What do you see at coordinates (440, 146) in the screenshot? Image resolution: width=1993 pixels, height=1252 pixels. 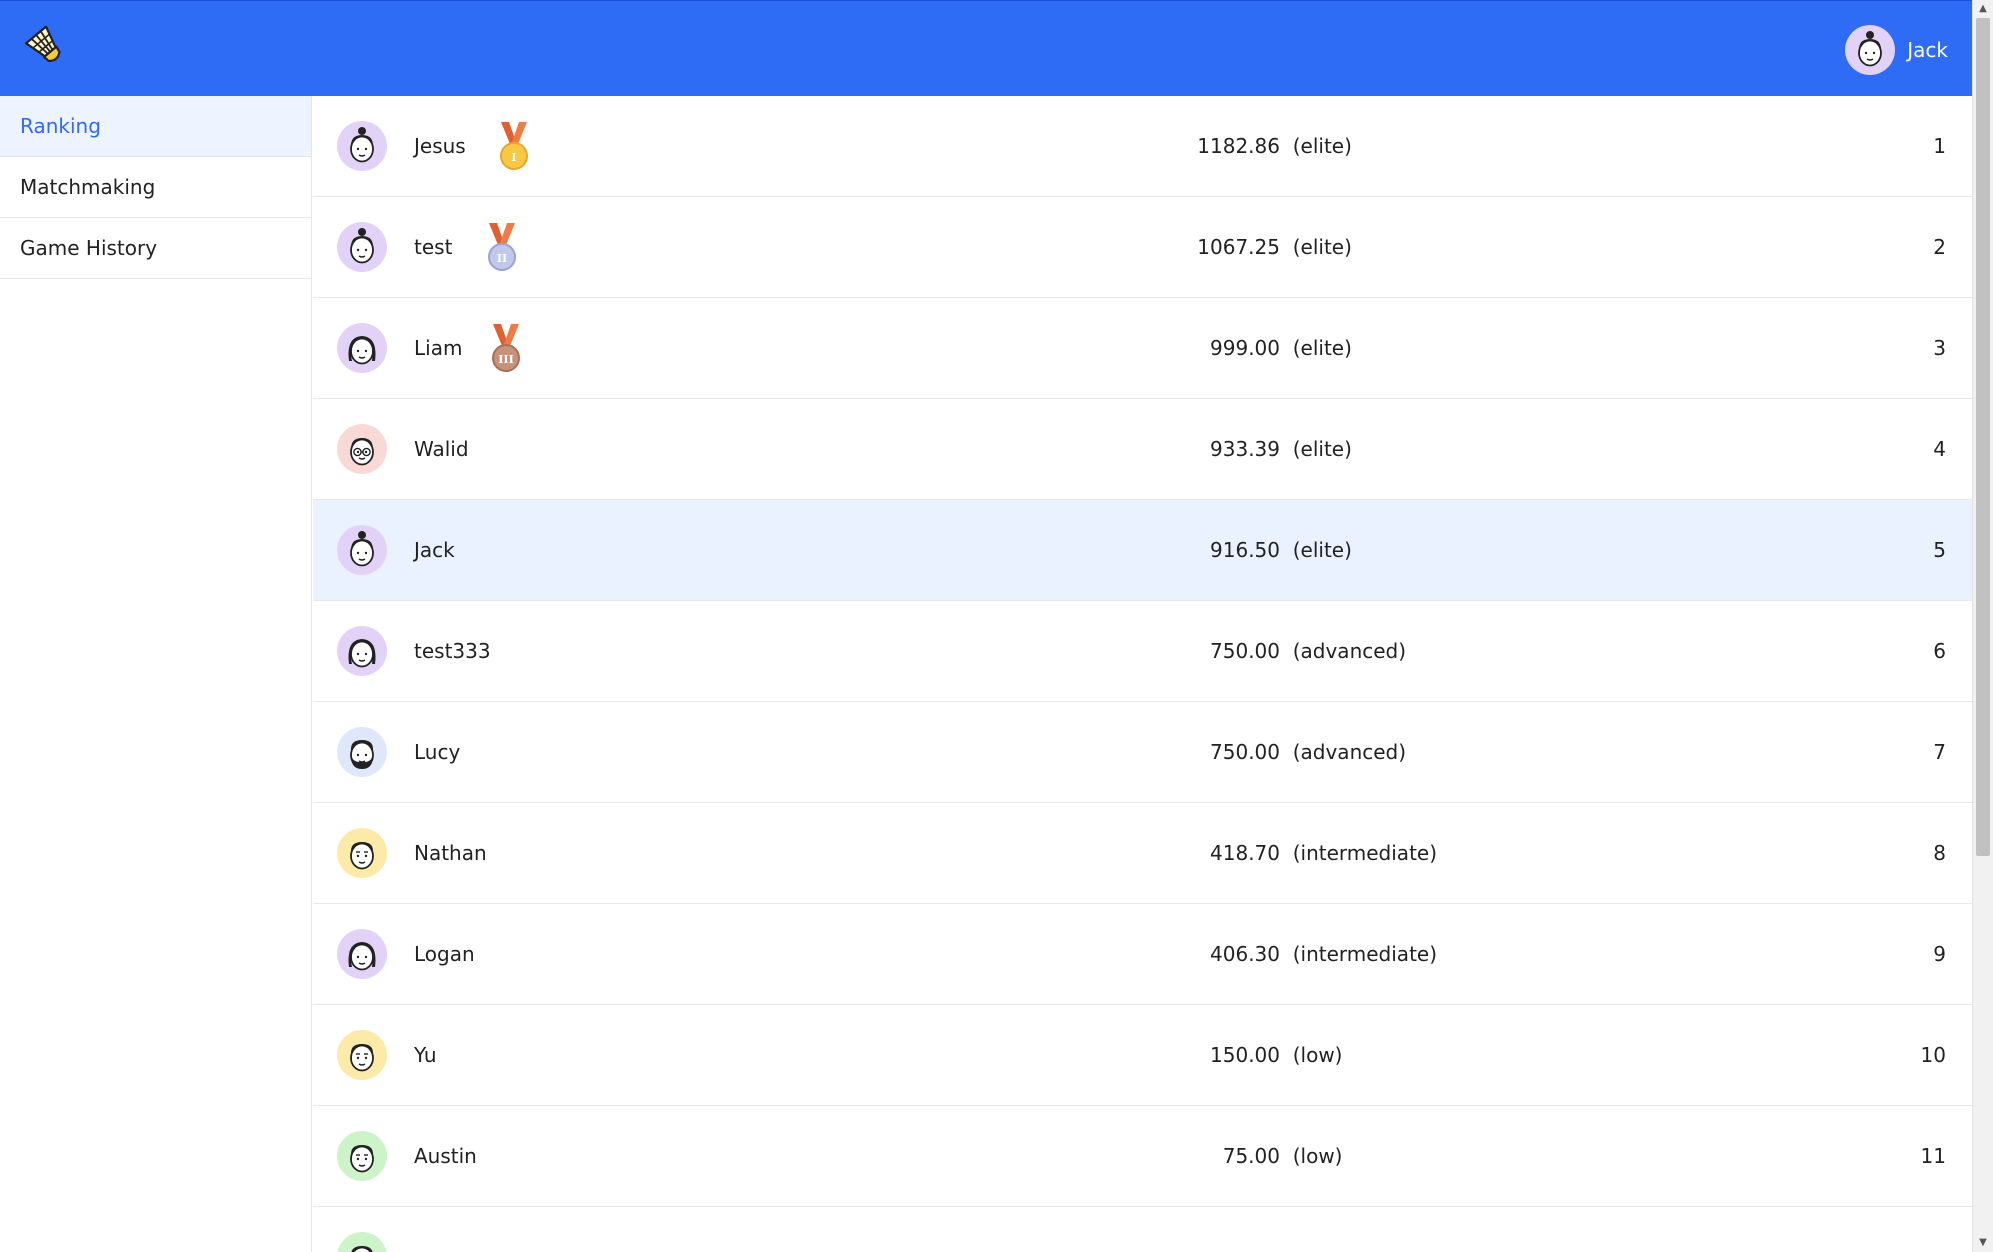 I see `player-name: Jesus` at bounding box center [440, 146].